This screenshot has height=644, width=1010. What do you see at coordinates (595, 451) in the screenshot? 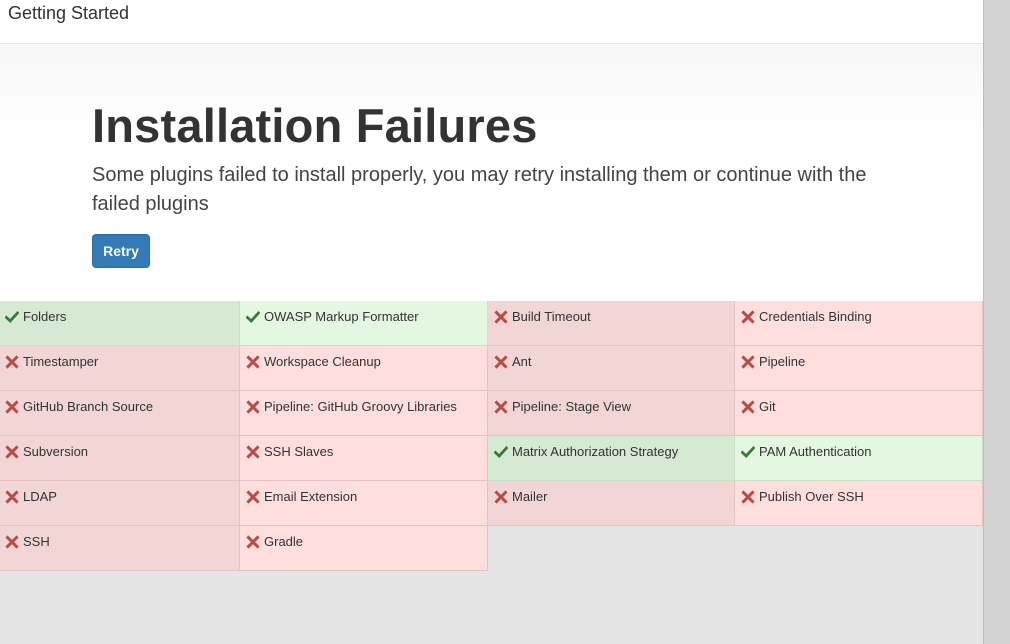
I see `plugin-name: Matrix Authorization Strategy` at bounding box center [595, 451].